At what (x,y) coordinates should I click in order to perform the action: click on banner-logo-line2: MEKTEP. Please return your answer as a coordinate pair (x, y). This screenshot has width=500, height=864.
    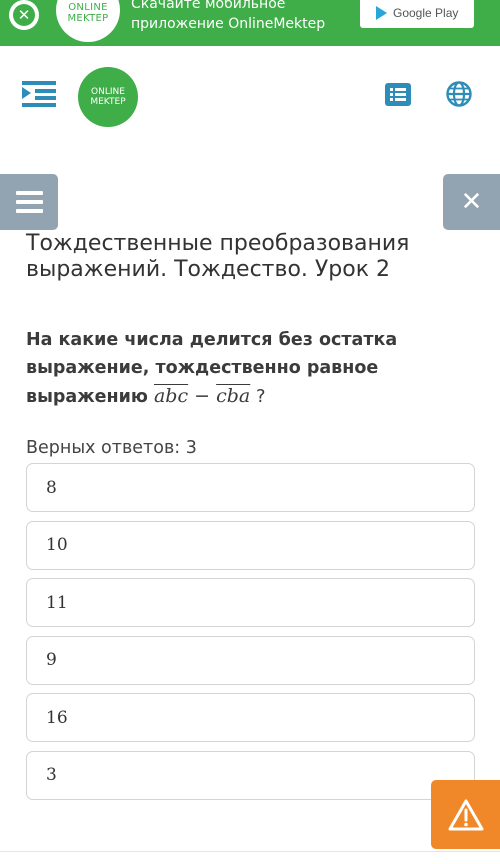
    Looking at the image, I should click on (88, 18).